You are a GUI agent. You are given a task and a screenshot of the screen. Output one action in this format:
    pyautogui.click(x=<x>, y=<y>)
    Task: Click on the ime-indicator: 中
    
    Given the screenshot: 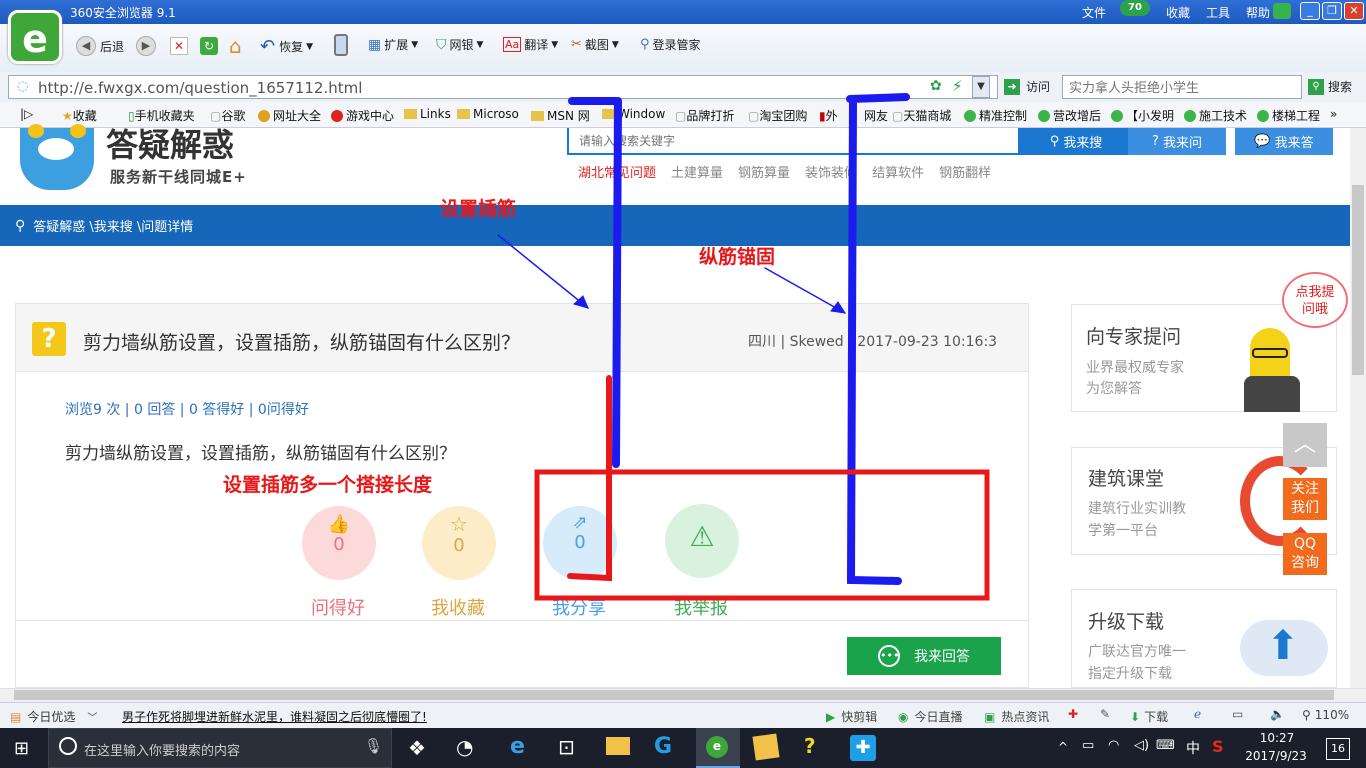 What is the action you would take?
    pyautogui.click(x=1193, y=748)
    